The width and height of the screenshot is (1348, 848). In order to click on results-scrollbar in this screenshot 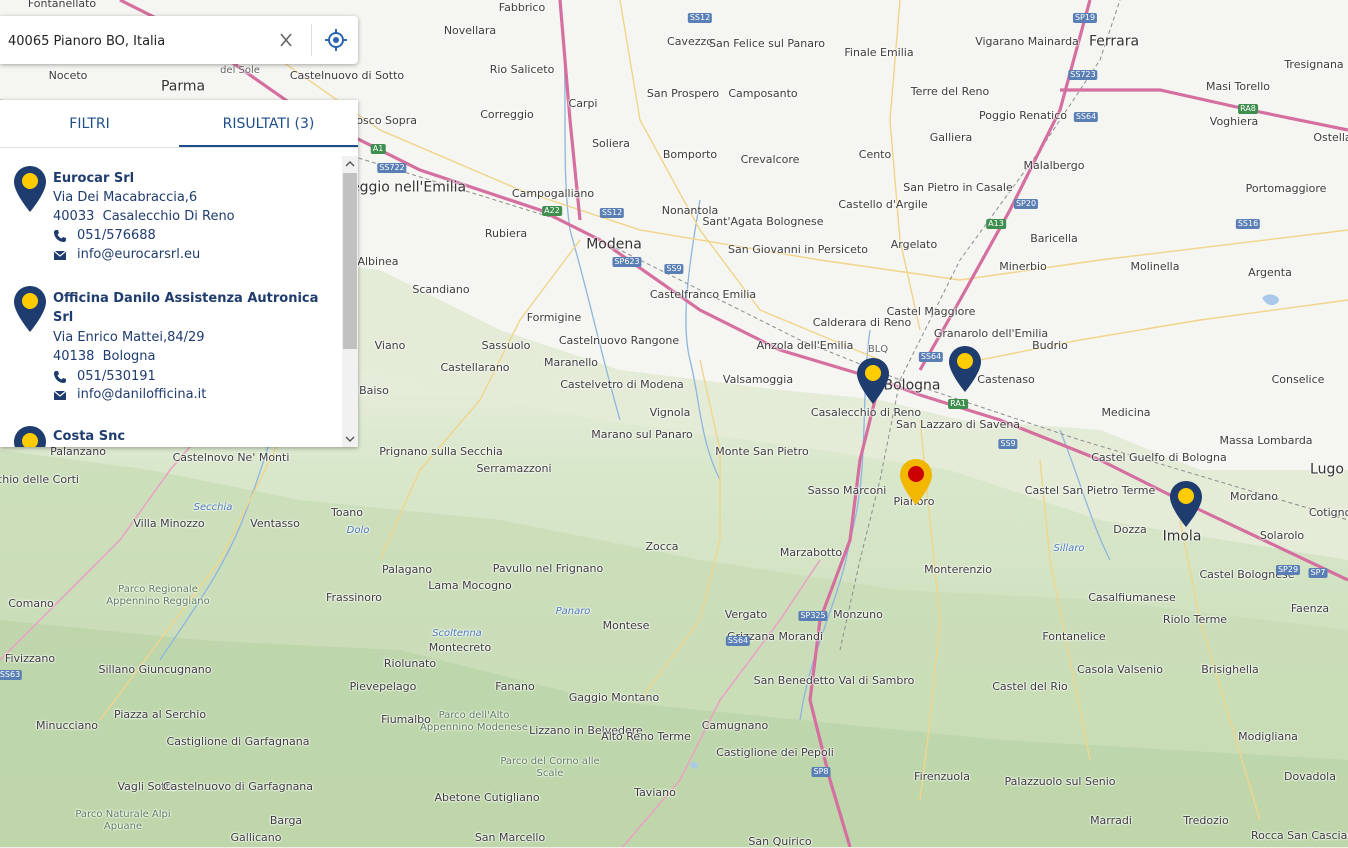, I will do `click(350, 301)`.